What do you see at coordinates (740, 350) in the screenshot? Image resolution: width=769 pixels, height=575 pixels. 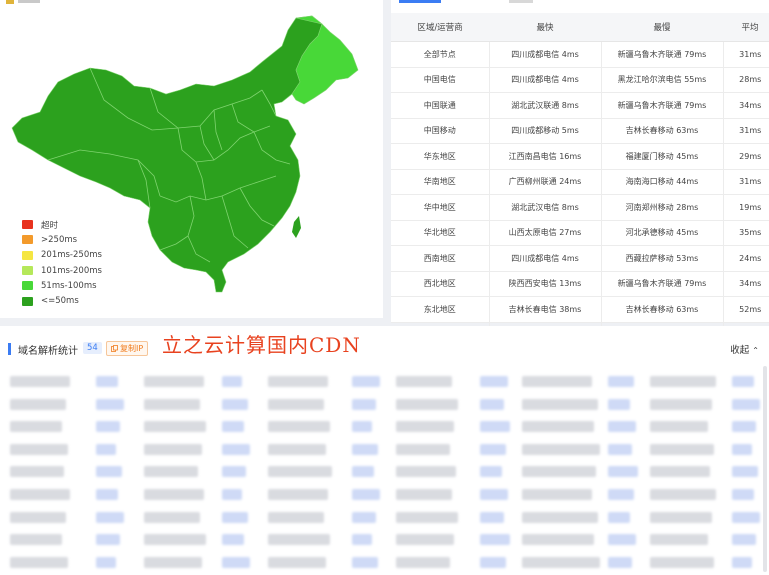 I see `collapse-label: 收起` at bounding box center [740, 350].